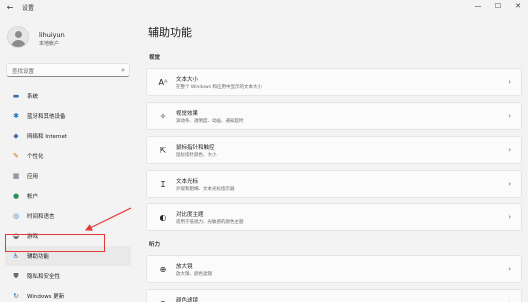 This screenshot has width=528, height=302. What do you see at coordinates (187, 114) in the screenshot?
I see `setting-card-title: 视觉效果` at bounding box center [187, 114].